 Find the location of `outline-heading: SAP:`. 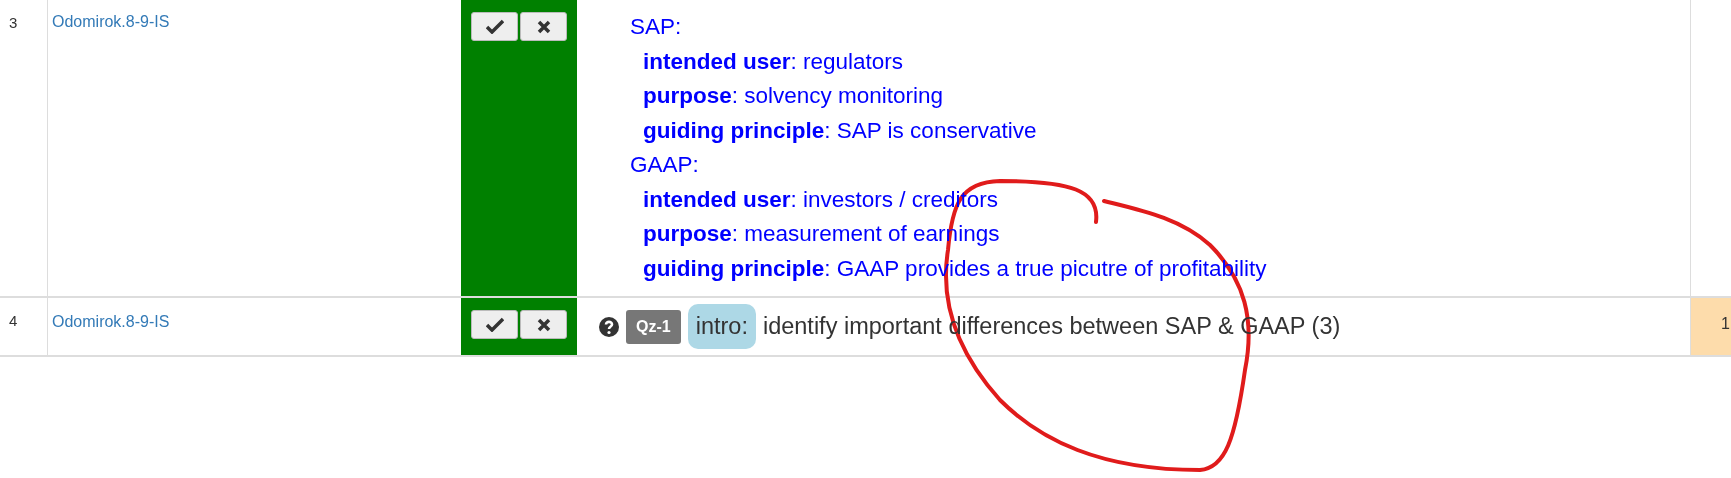

outline-heading: SAP: is located at coordinates (656, 27).